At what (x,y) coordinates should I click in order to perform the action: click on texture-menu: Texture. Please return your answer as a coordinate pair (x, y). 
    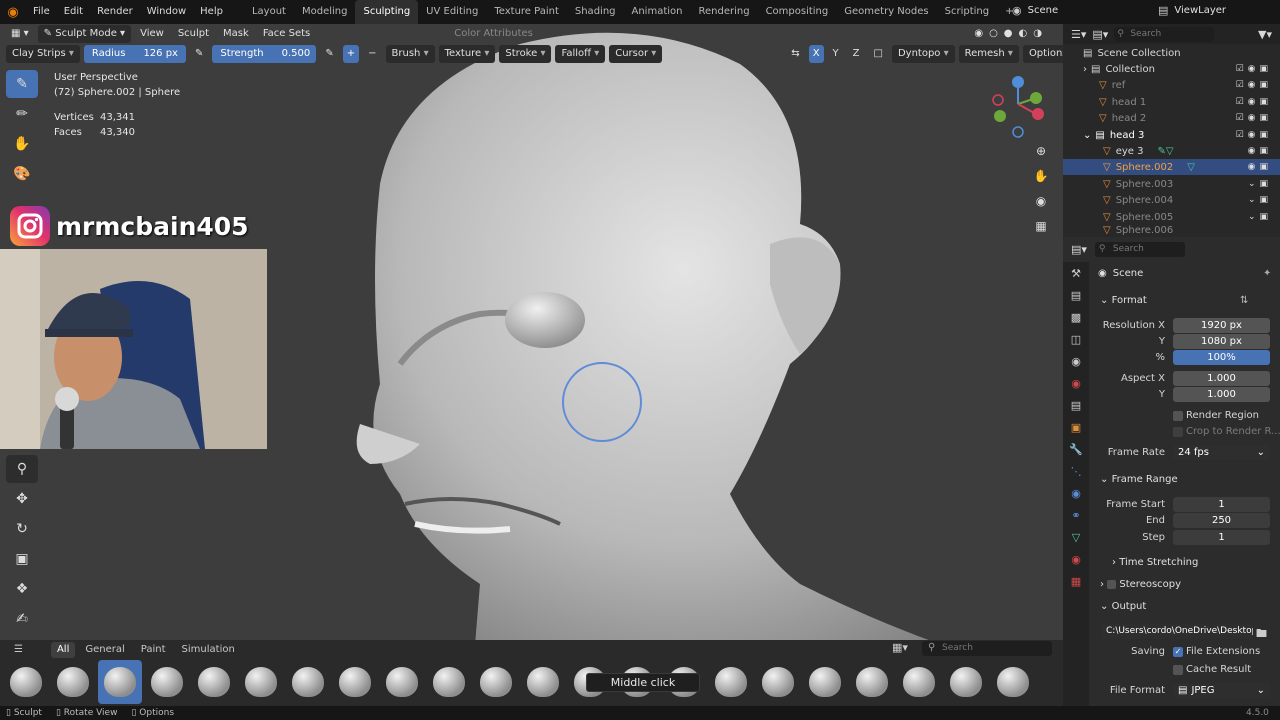
    Looking at the image, I should click on (467, 54).